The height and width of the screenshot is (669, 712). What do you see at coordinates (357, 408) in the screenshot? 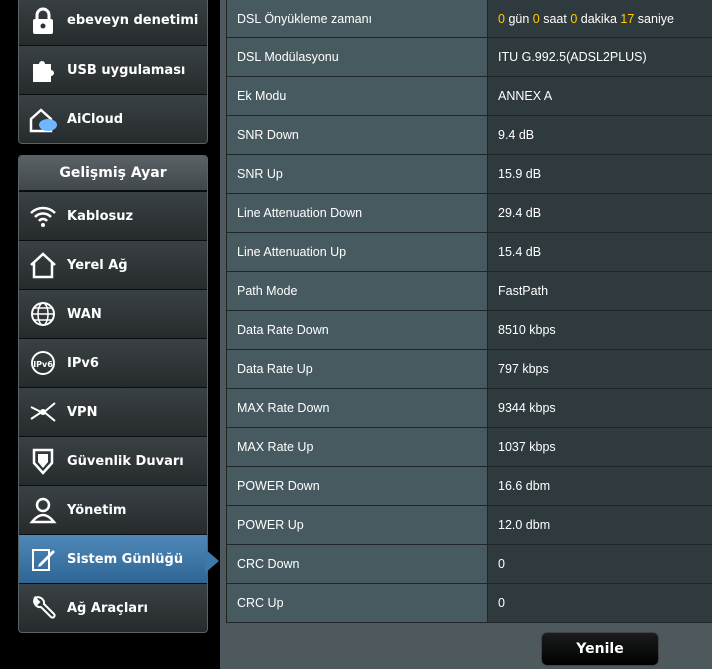
I see `row-label: MAX Rate Down` at bounding box center [357, 408].